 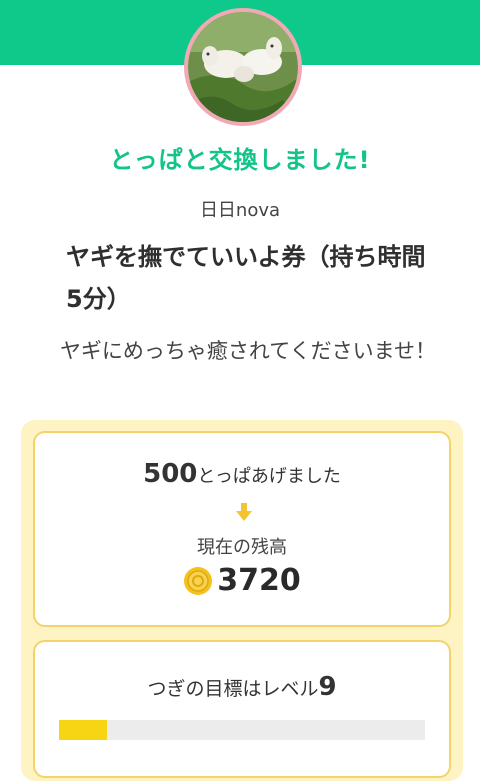 What do you see at coordinates (198, 580) in the screenshot?
I see `coin-icon` at bounding box center [198, 580].